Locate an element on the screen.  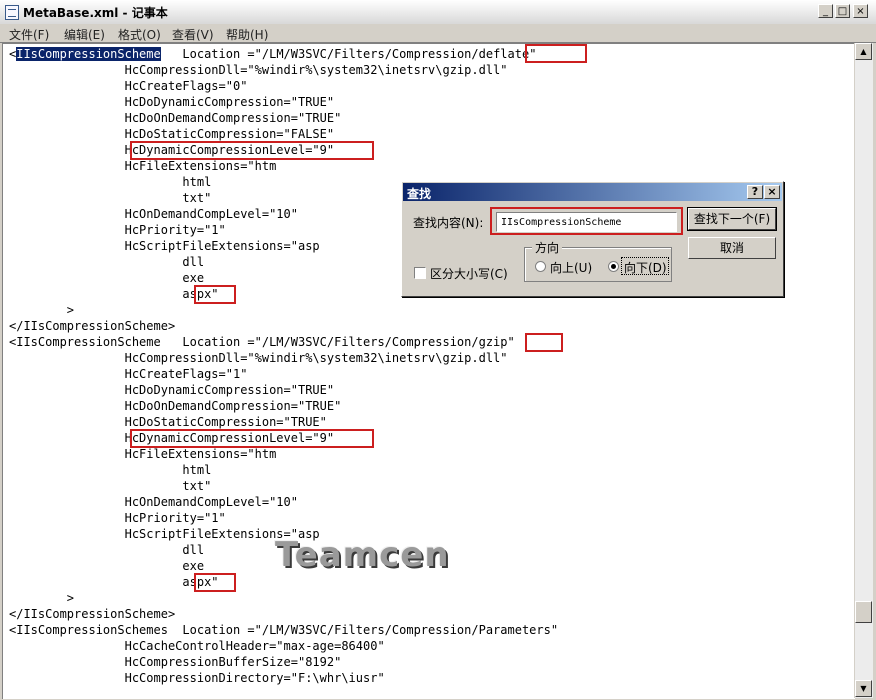
close-button: × is located at coordinates (860, 11).